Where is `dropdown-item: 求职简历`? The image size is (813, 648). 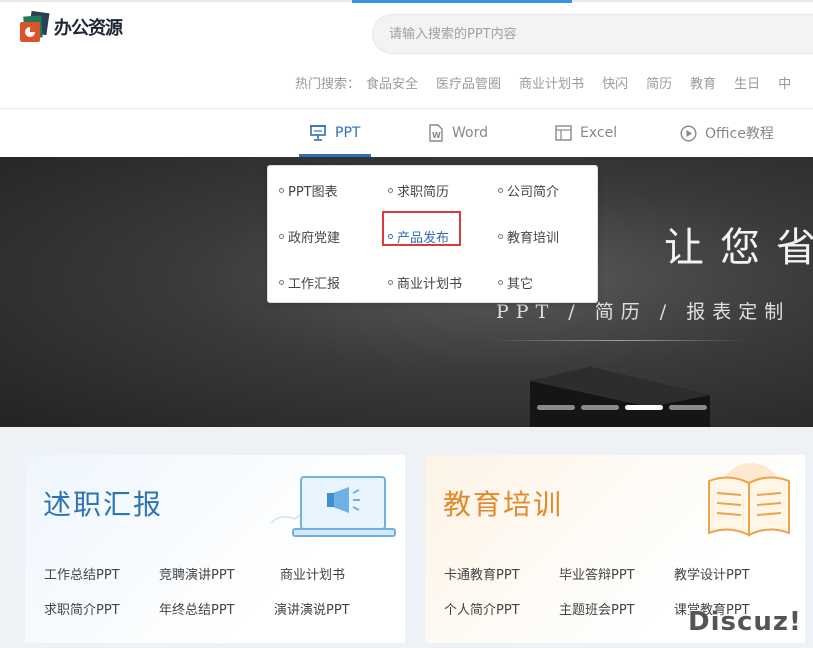
dropdown-item: 求职简历 is located at coordinates (418, 190).